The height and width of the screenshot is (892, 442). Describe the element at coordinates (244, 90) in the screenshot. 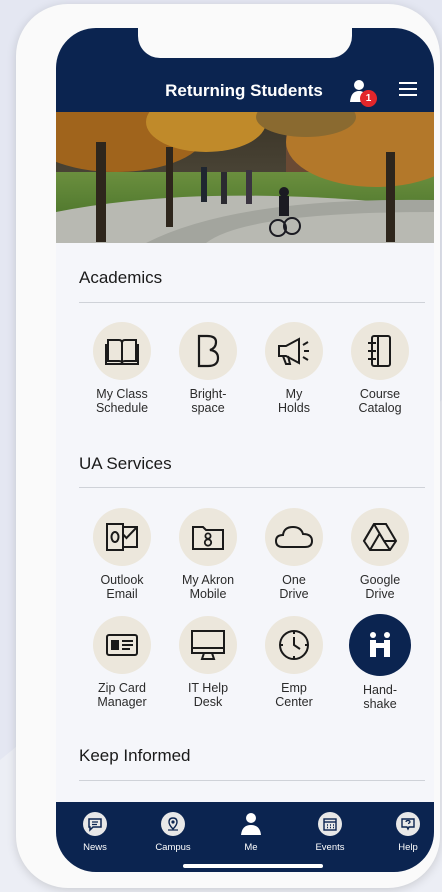

I see `page-title: Returning Students` at that location.